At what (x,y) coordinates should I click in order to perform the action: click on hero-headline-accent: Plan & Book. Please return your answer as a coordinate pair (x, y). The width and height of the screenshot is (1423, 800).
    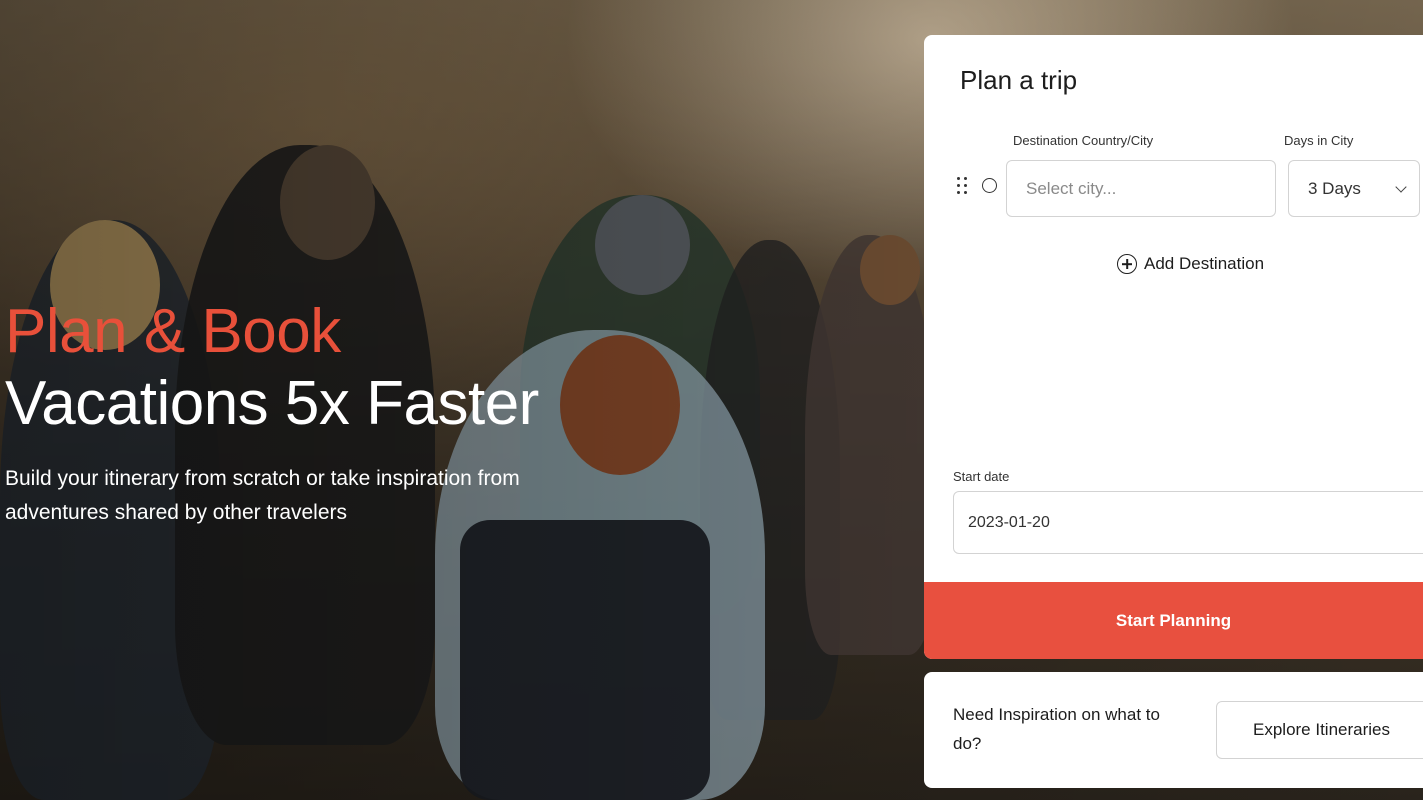
    Looking at the image, I should click on (173, 331).